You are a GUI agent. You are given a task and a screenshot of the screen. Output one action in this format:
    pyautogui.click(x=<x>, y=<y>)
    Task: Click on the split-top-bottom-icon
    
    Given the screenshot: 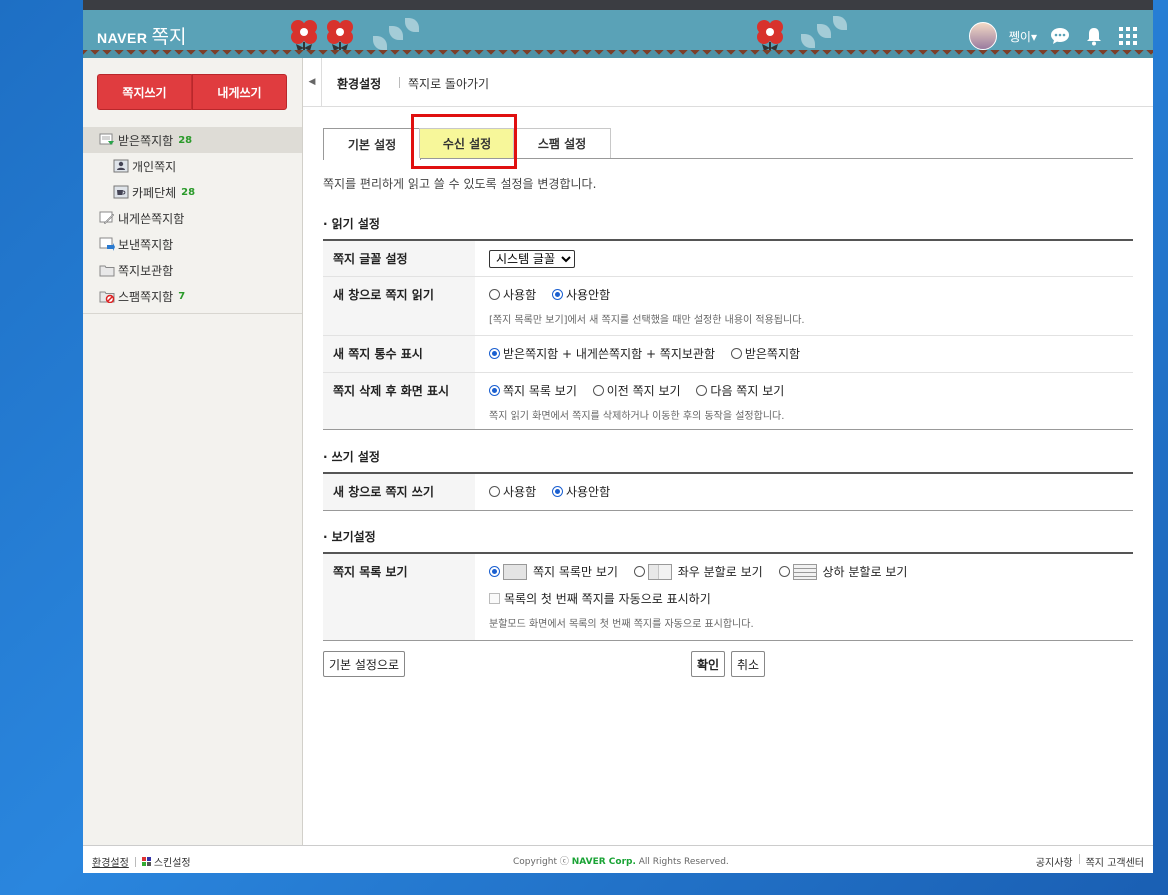 What is the action you would take?
    pyautogui.click(x=804, y=571)
    